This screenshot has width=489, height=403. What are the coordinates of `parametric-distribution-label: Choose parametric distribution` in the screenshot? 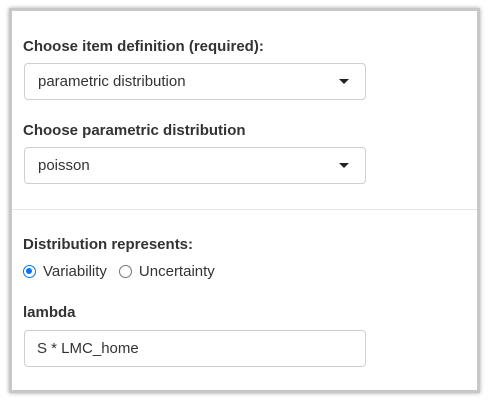 It's located at (134, 130).